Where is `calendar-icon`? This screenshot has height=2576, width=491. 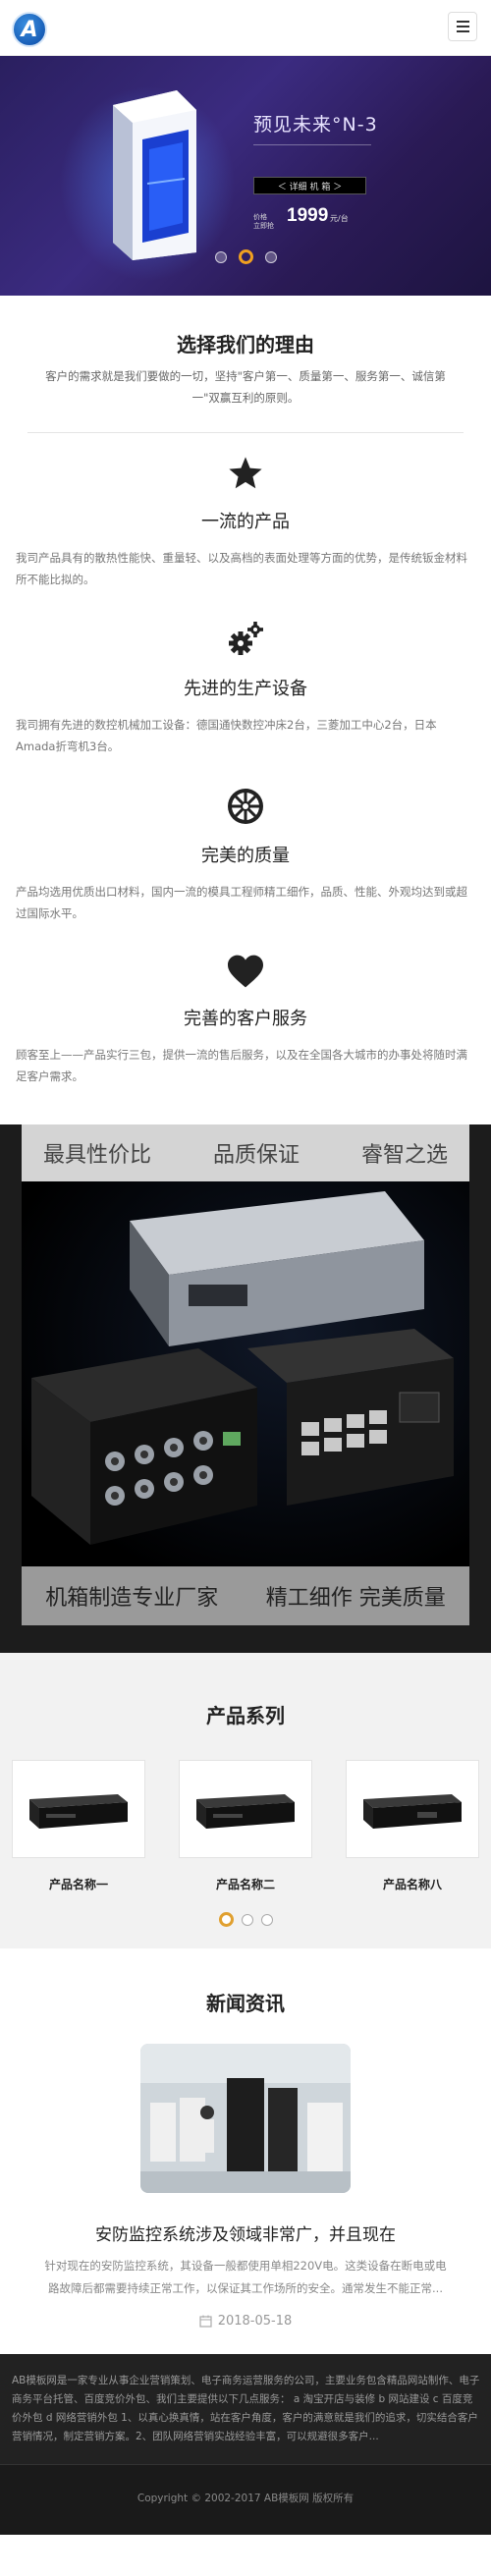
calendar-icon is located at coordinates (205, 2321).